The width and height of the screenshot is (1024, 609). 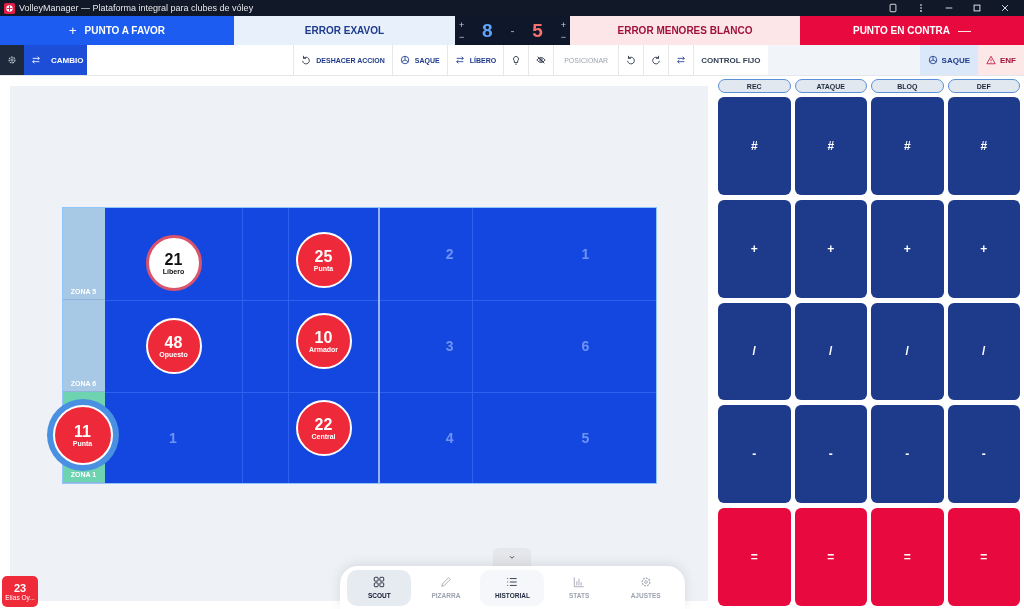 I want to click on settings-button, so click(x=12, y=60).